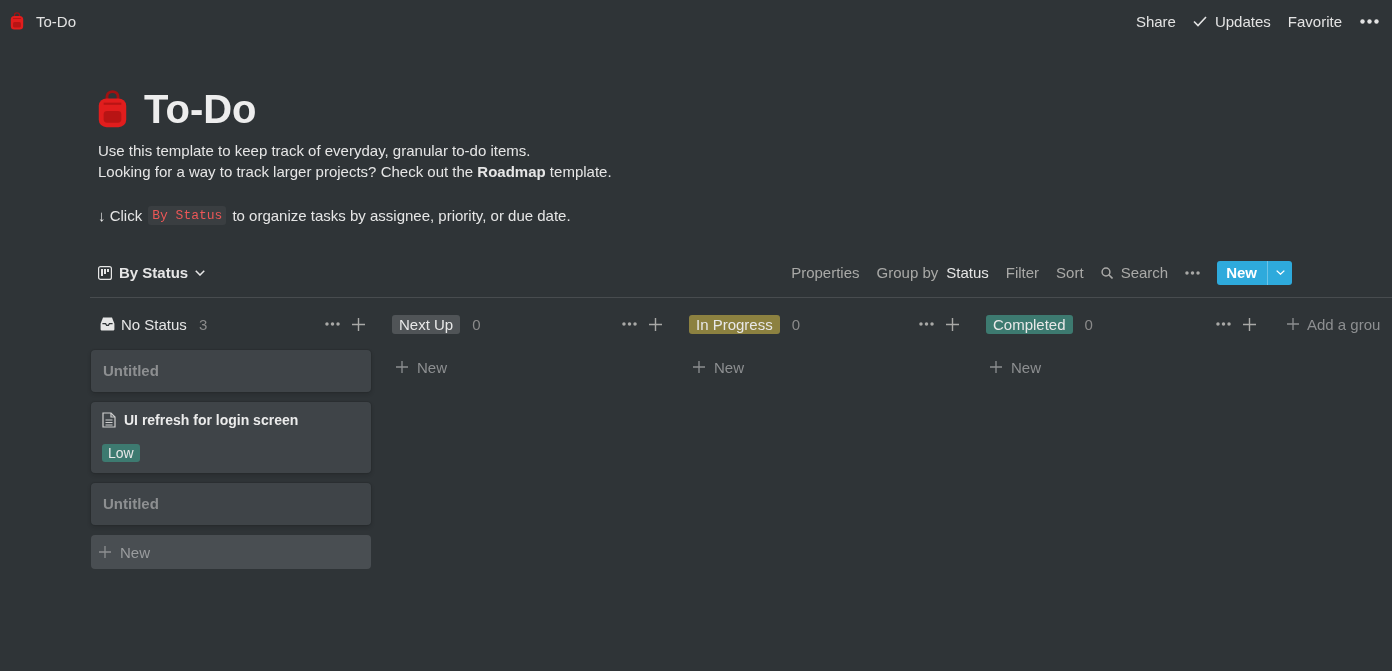  What do you see at coordinates (1070, 272) in the screenshot?
I see `sort-button: Sort` at bounding box center [1070, 272].